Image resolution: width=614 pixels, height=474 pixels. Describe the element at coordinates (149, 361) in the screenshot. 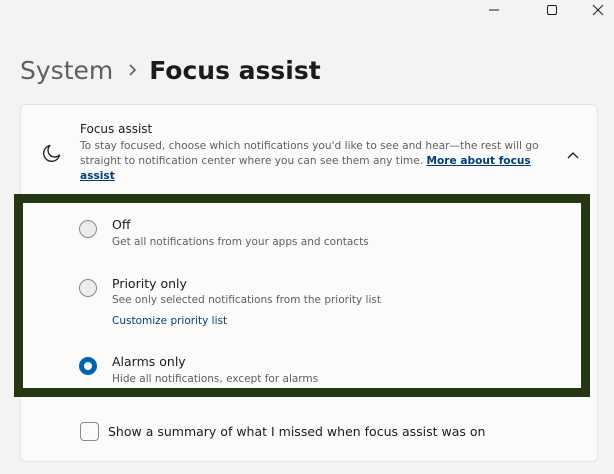

I see `option-alarms-label: Alarms only` at that location.